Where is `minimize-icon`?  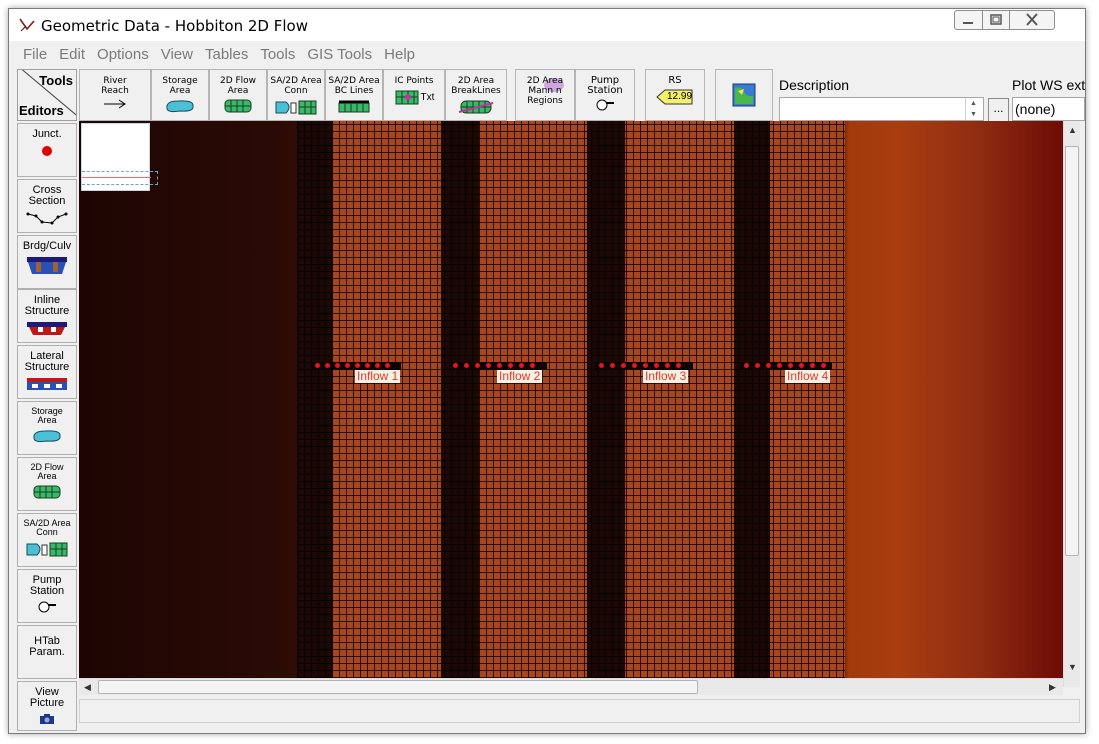 minimize-icon is located at coordinates (968, 20).